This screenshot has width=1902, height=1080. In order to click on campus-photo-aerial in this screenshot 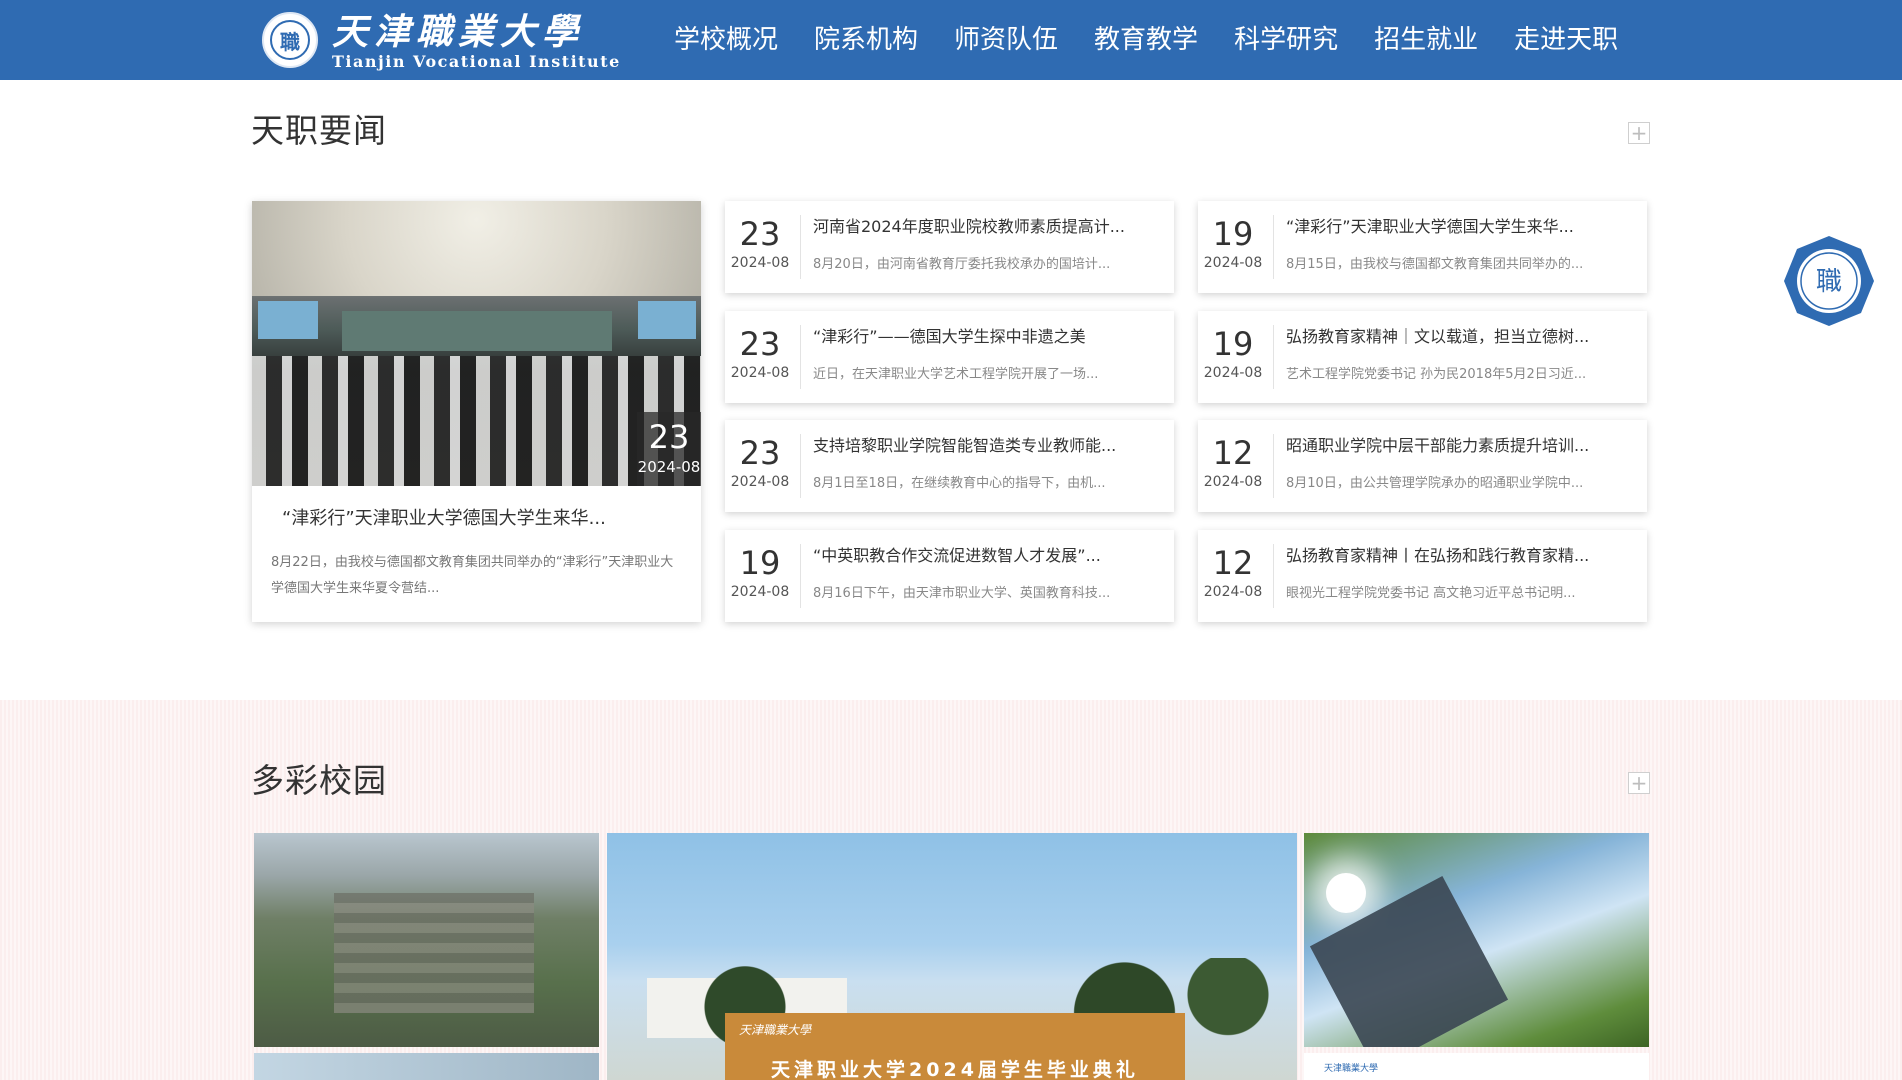, I will do `click(426, 940)`.